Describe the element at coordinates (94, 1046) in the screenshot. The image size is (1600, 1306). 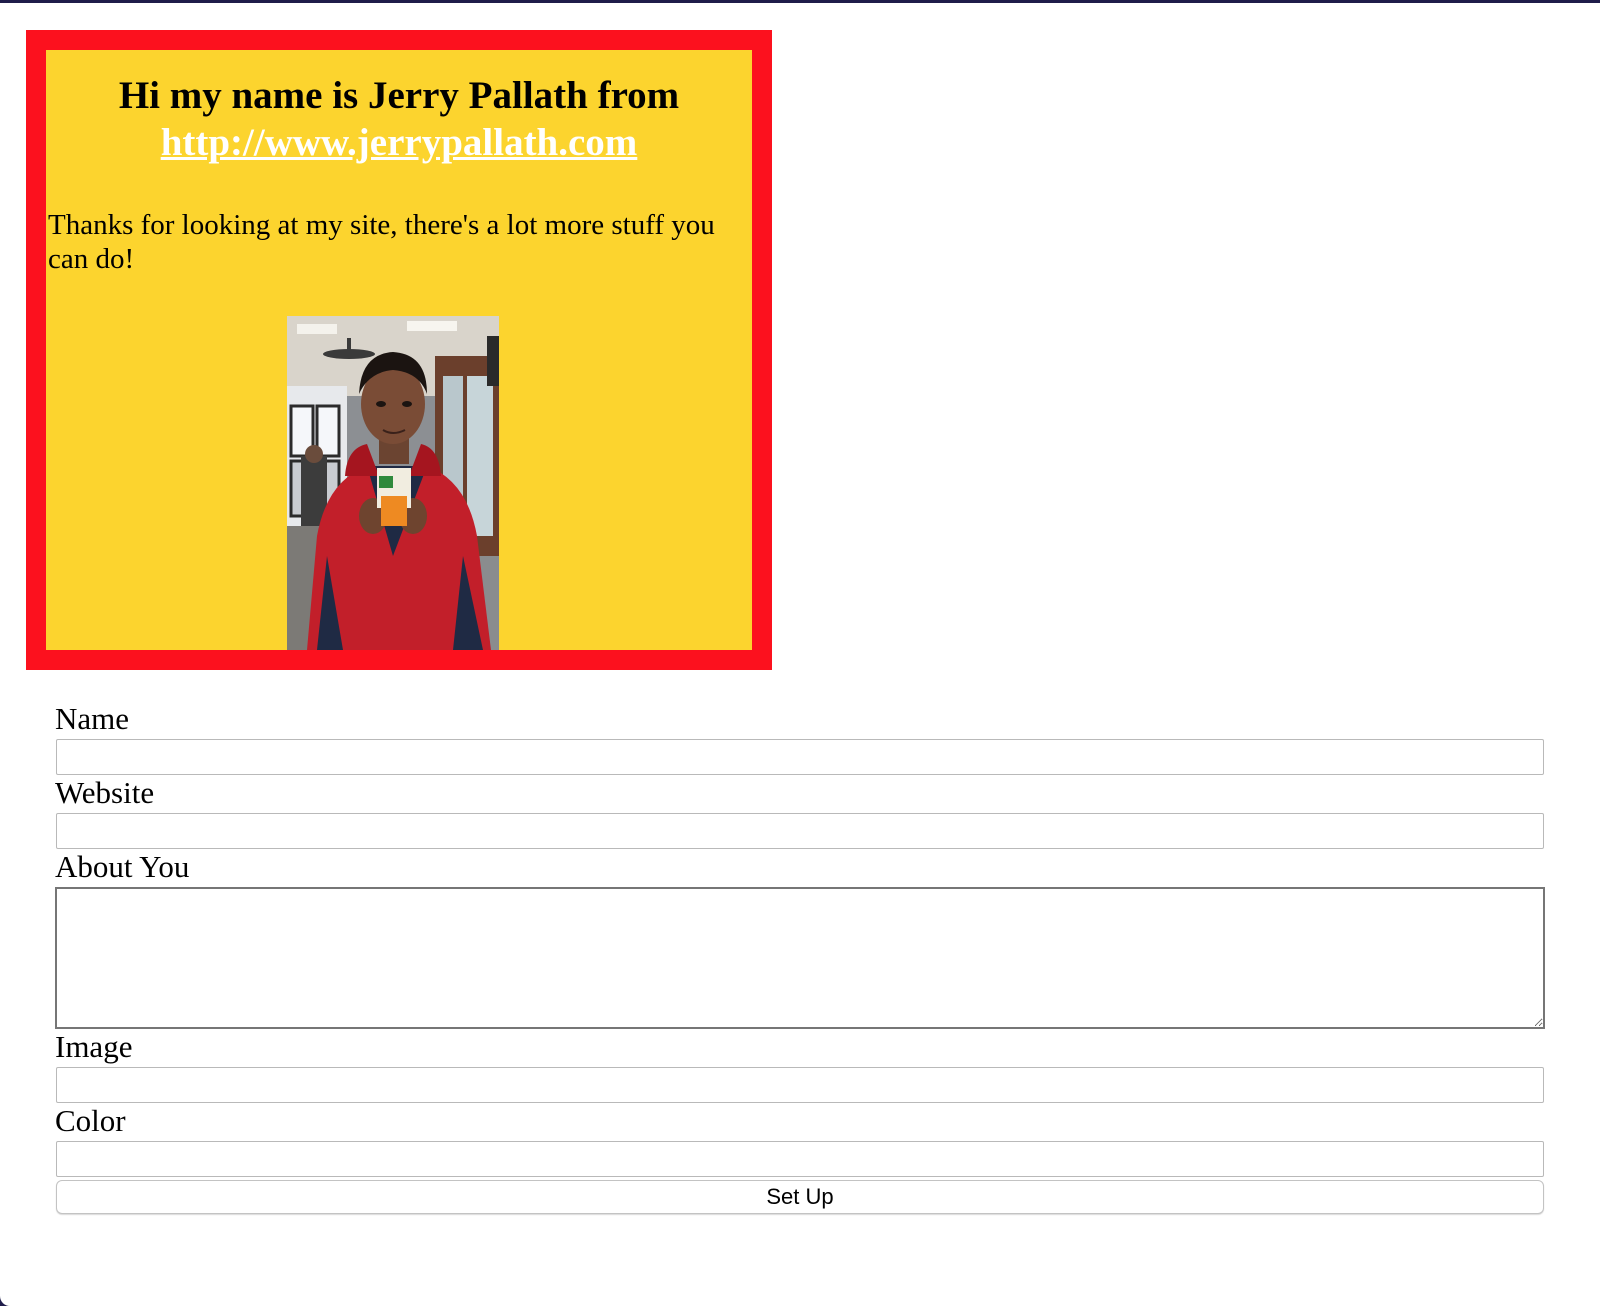
I see `image-label: Image` at that location.